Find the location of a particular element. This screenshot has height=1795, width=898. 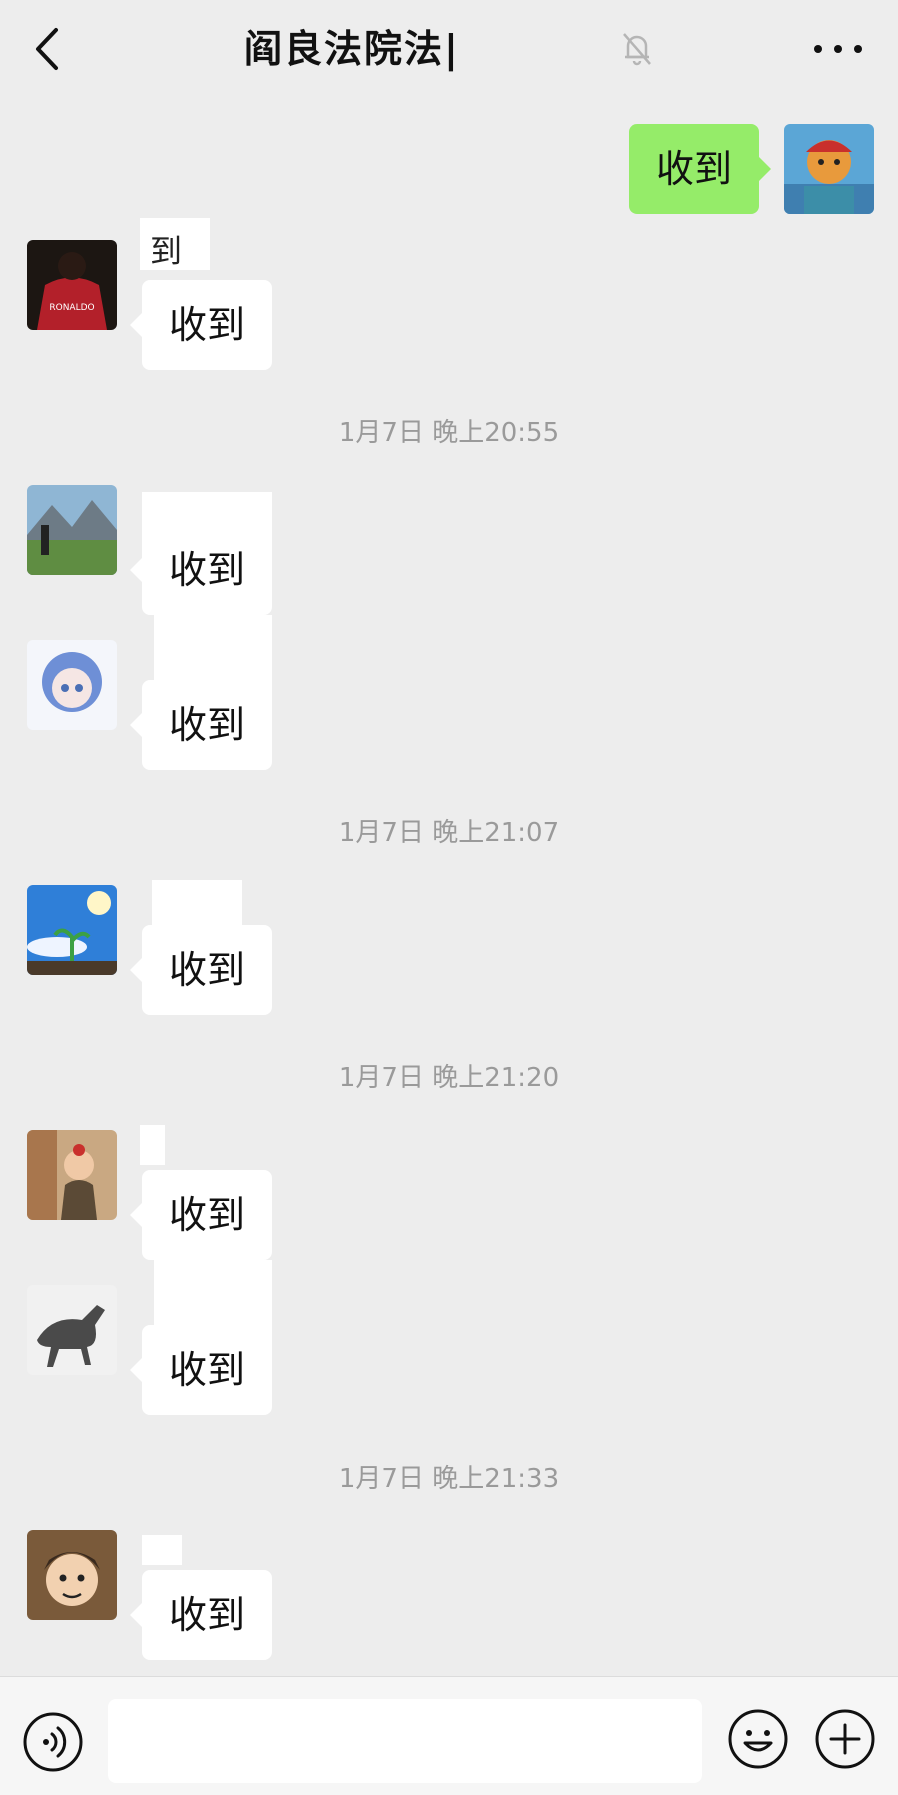

chat-header: 阎良法院法| is located at coordinates (449, 50).